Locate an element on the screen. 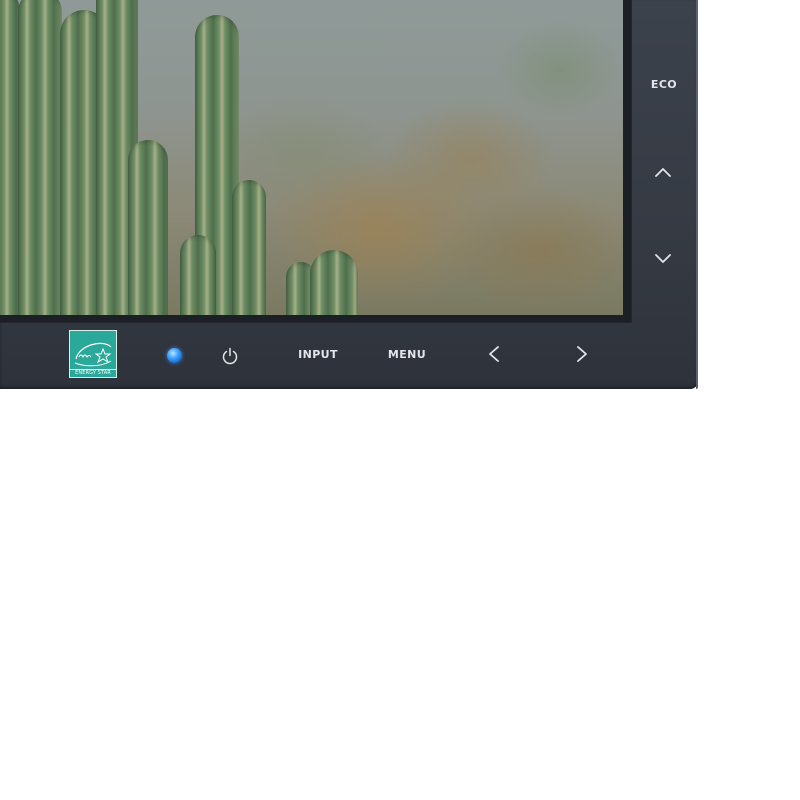 This screenshot has height=800, width=800. left-button is located at coordinates (494, 354).